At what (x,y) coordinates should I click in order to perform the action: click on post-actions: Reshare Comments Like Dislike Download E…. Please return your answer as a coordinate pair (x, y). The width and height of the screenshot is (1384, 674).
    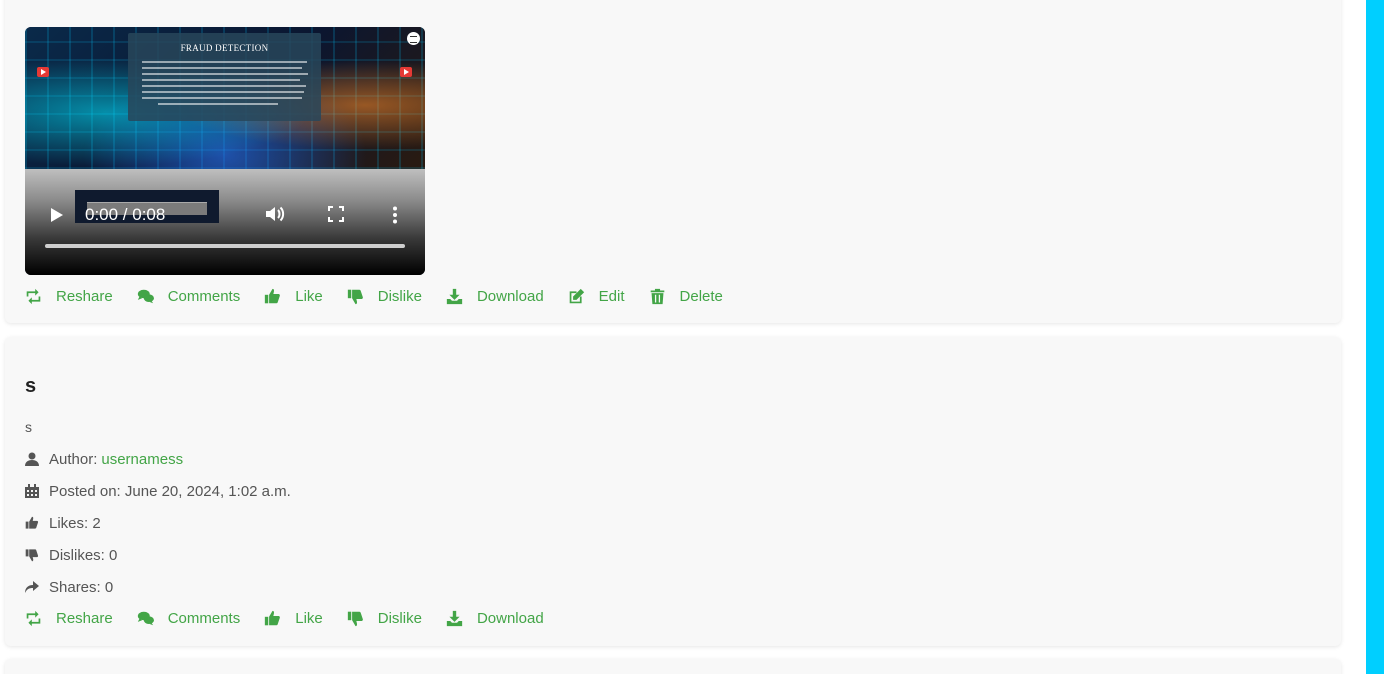
    Looking at the image, I should click on (386, 296).